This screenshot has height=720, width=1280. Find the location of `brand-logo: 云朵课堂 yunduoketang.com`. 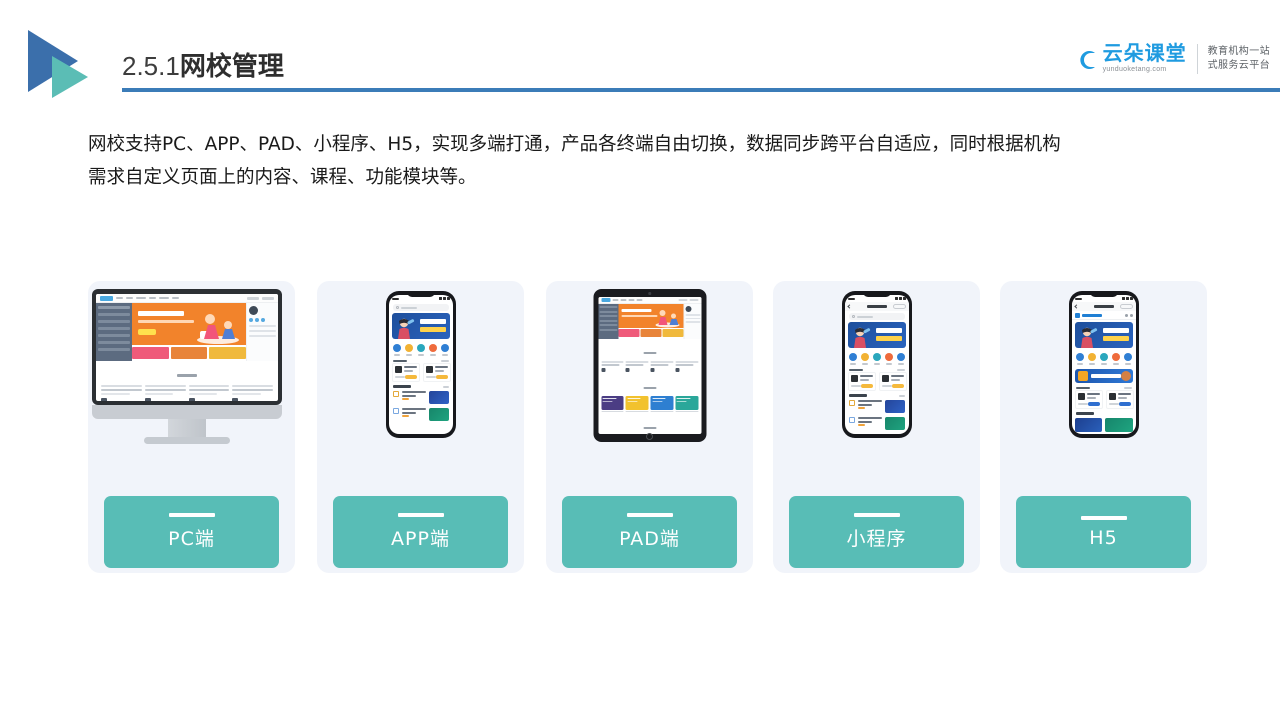

brand-logo: 云朵课堂 yunduoketang.com is located at coordinates (1129, 59).